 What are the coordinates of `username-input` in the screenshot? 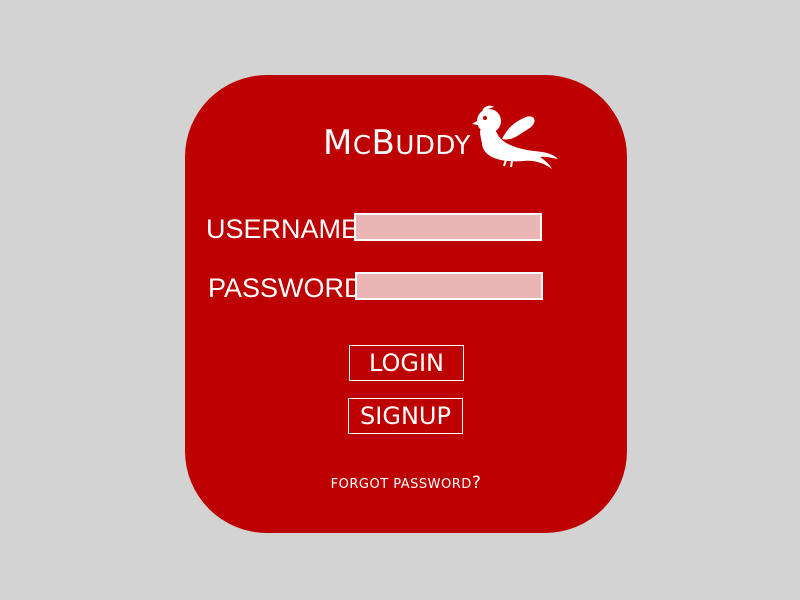 It's located at (448, 227).